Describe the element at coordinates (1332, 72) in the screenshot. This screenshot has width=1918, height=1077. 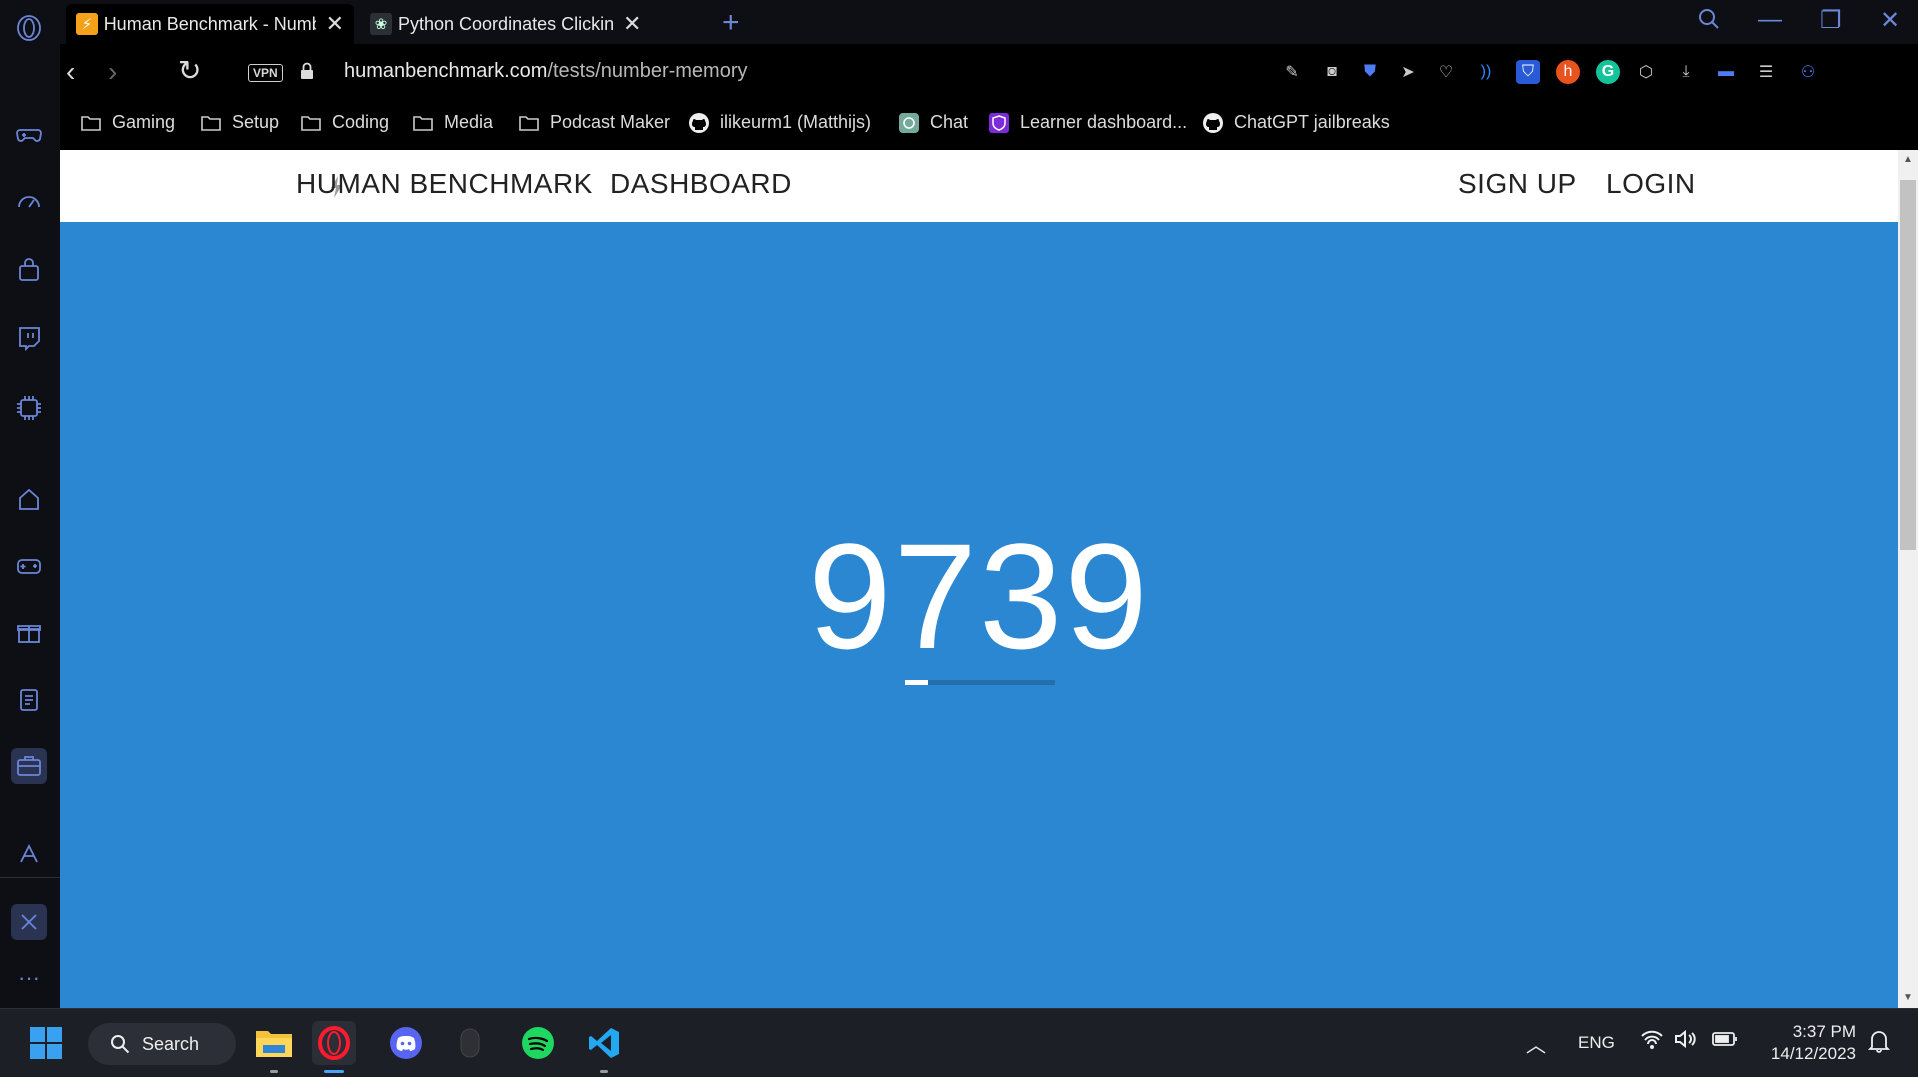
I see `camera-icon: ◙` at that location.